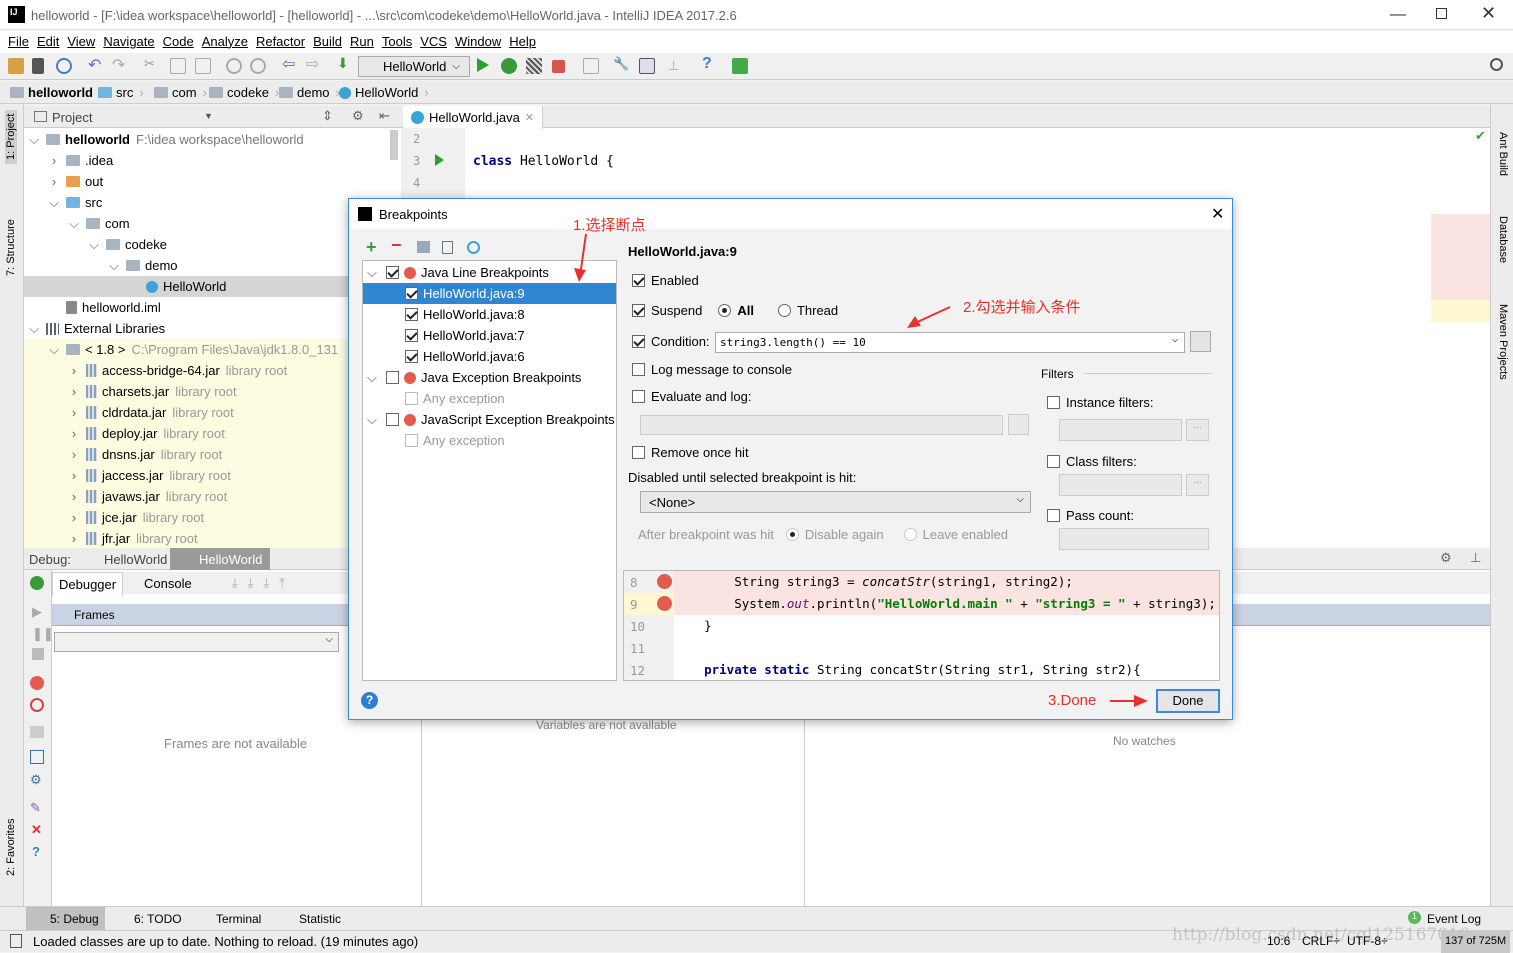 This screenshot has height=953, width=1513. I want to click on breadcrumb-item: com ›, so click(180, 92).